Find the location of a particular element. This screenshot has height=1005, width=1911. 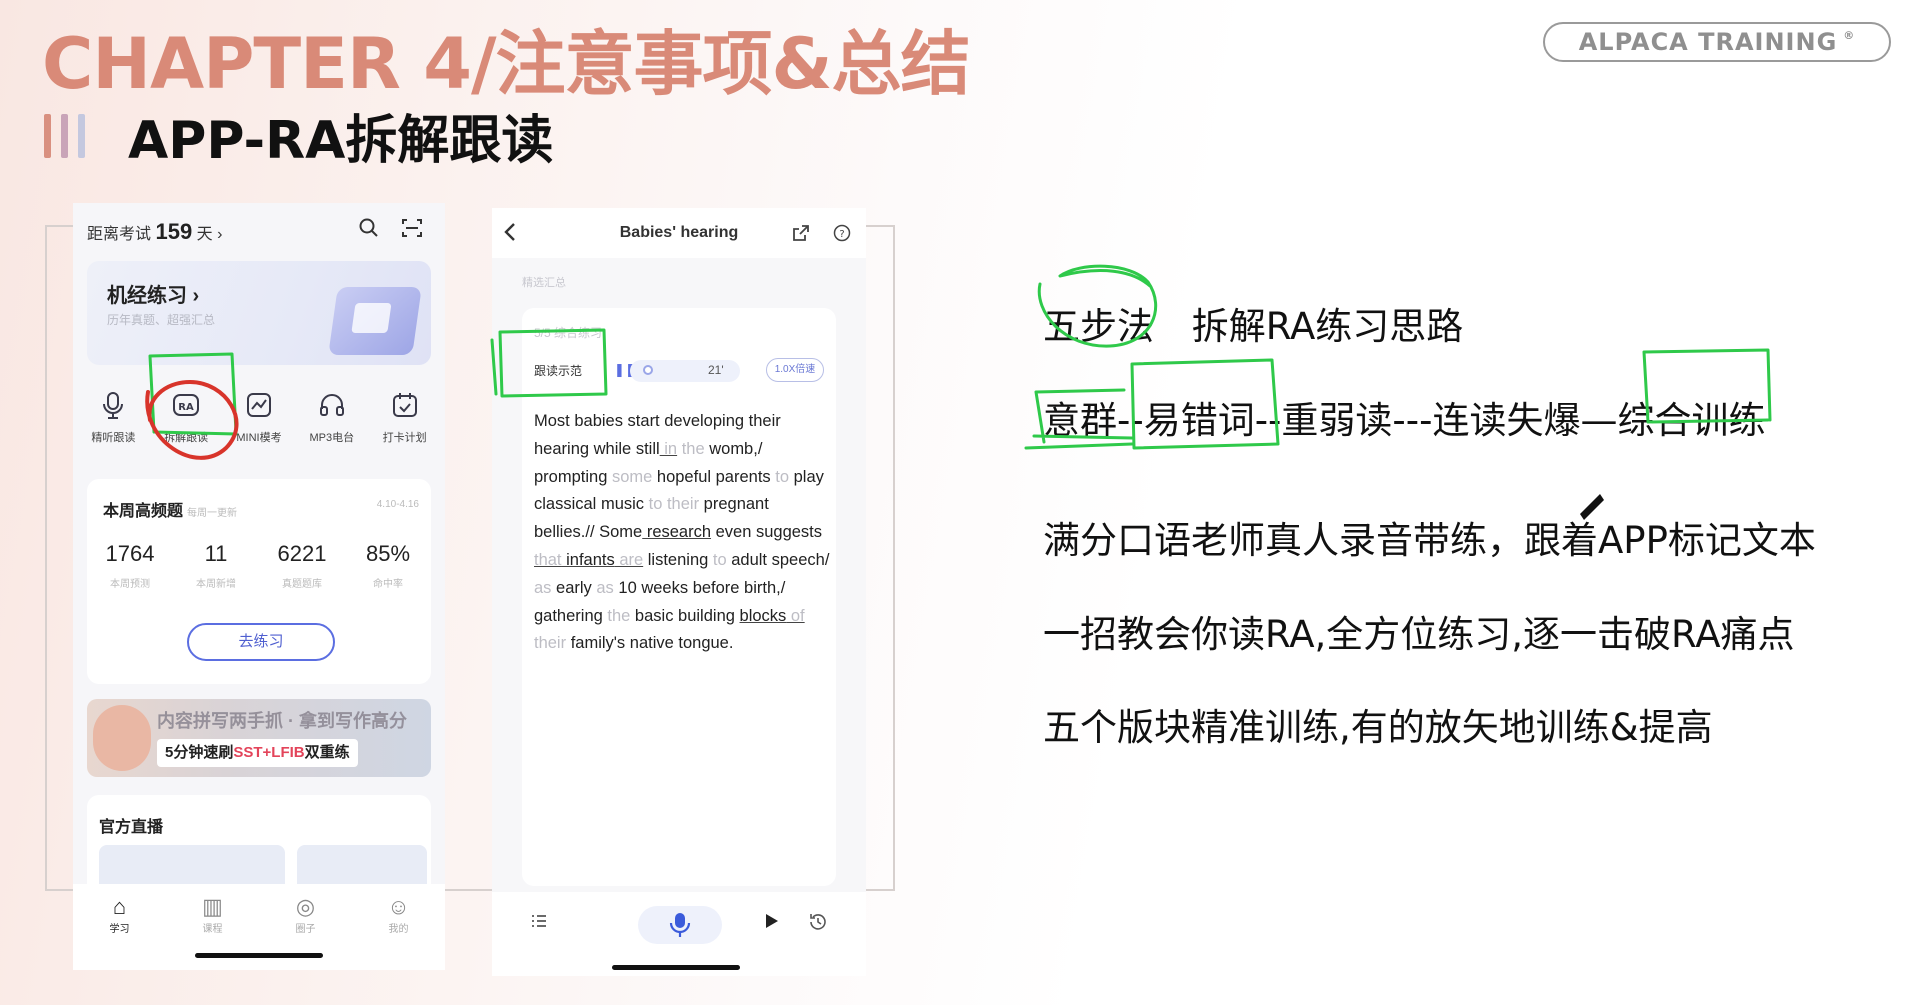

passage-word: even is located at coordinates (731, 532).